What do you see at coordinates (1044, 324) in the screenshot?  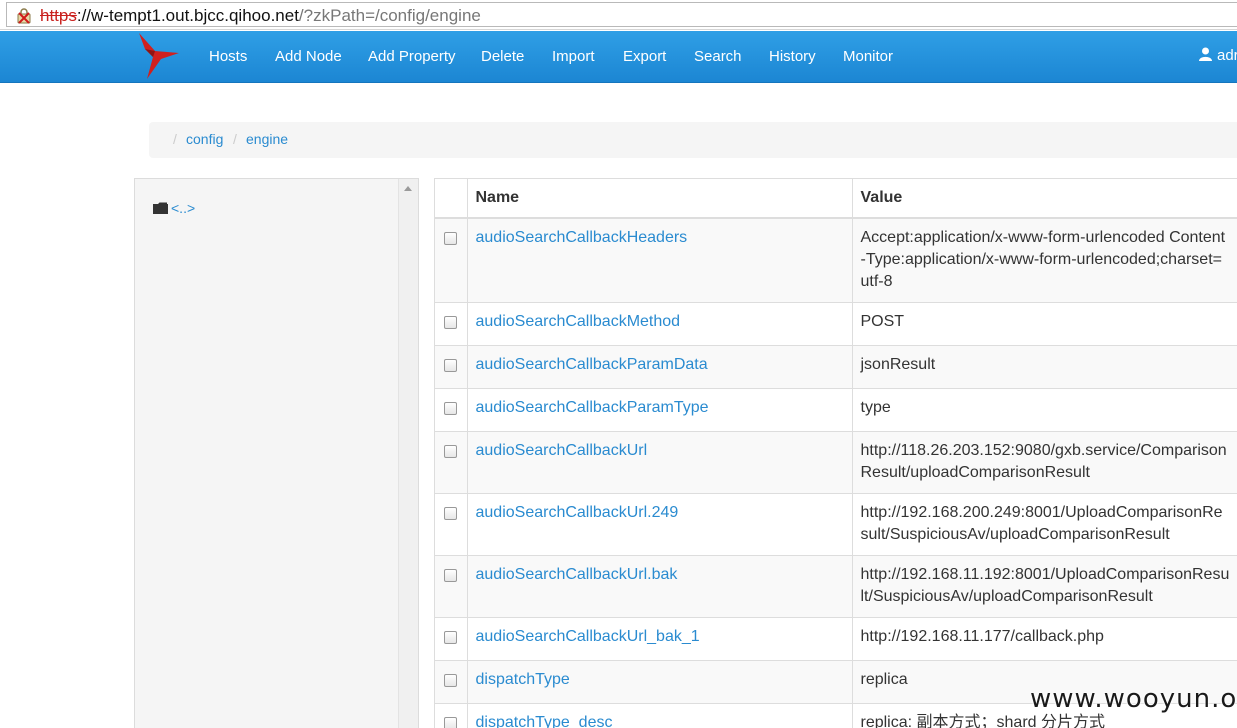 I see `row-value-cell: POST` at bounding box center [1044, 324].